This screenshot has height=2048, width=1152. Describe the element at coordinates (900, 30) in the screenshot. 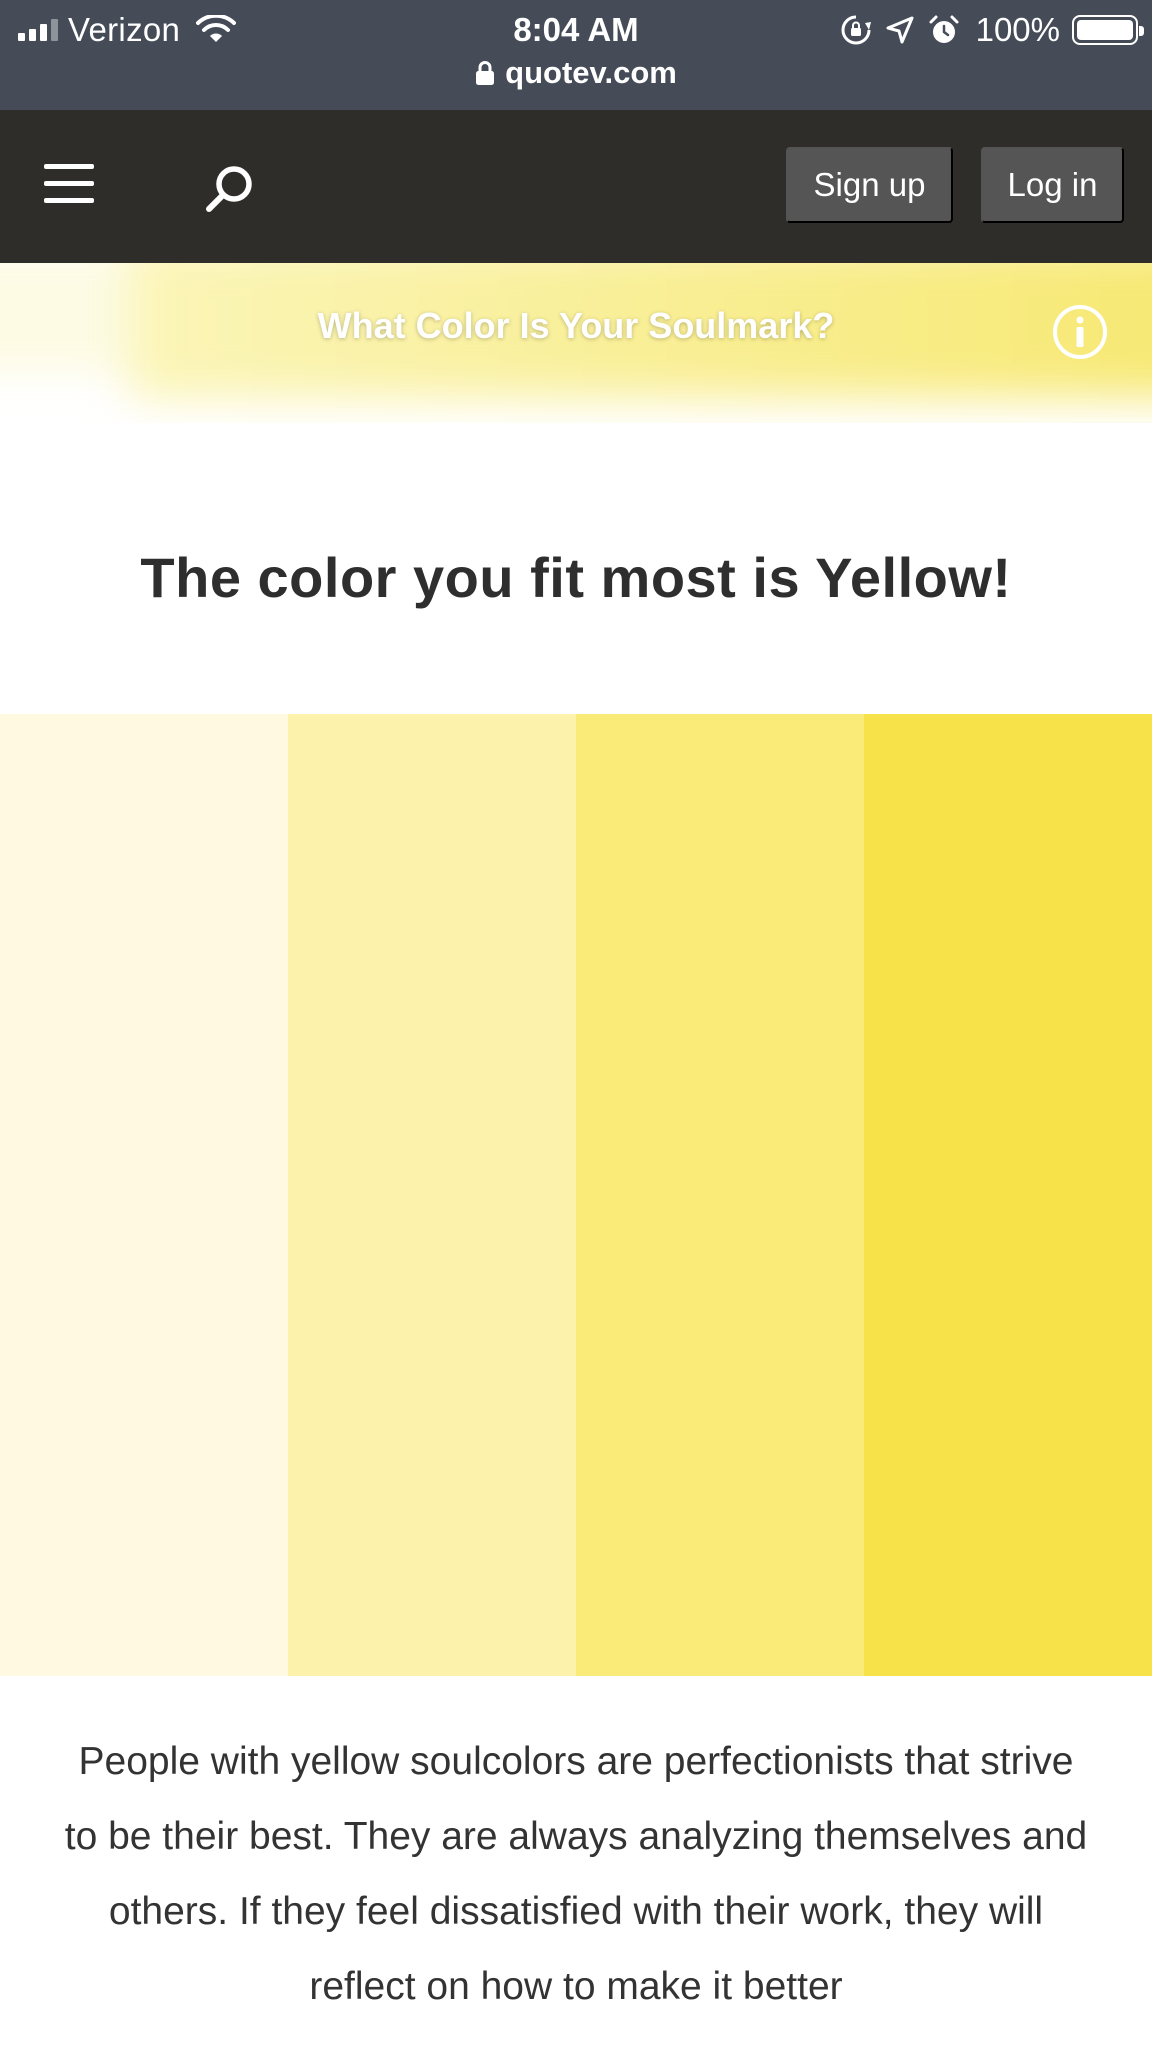

I see `location-icon` at that location.